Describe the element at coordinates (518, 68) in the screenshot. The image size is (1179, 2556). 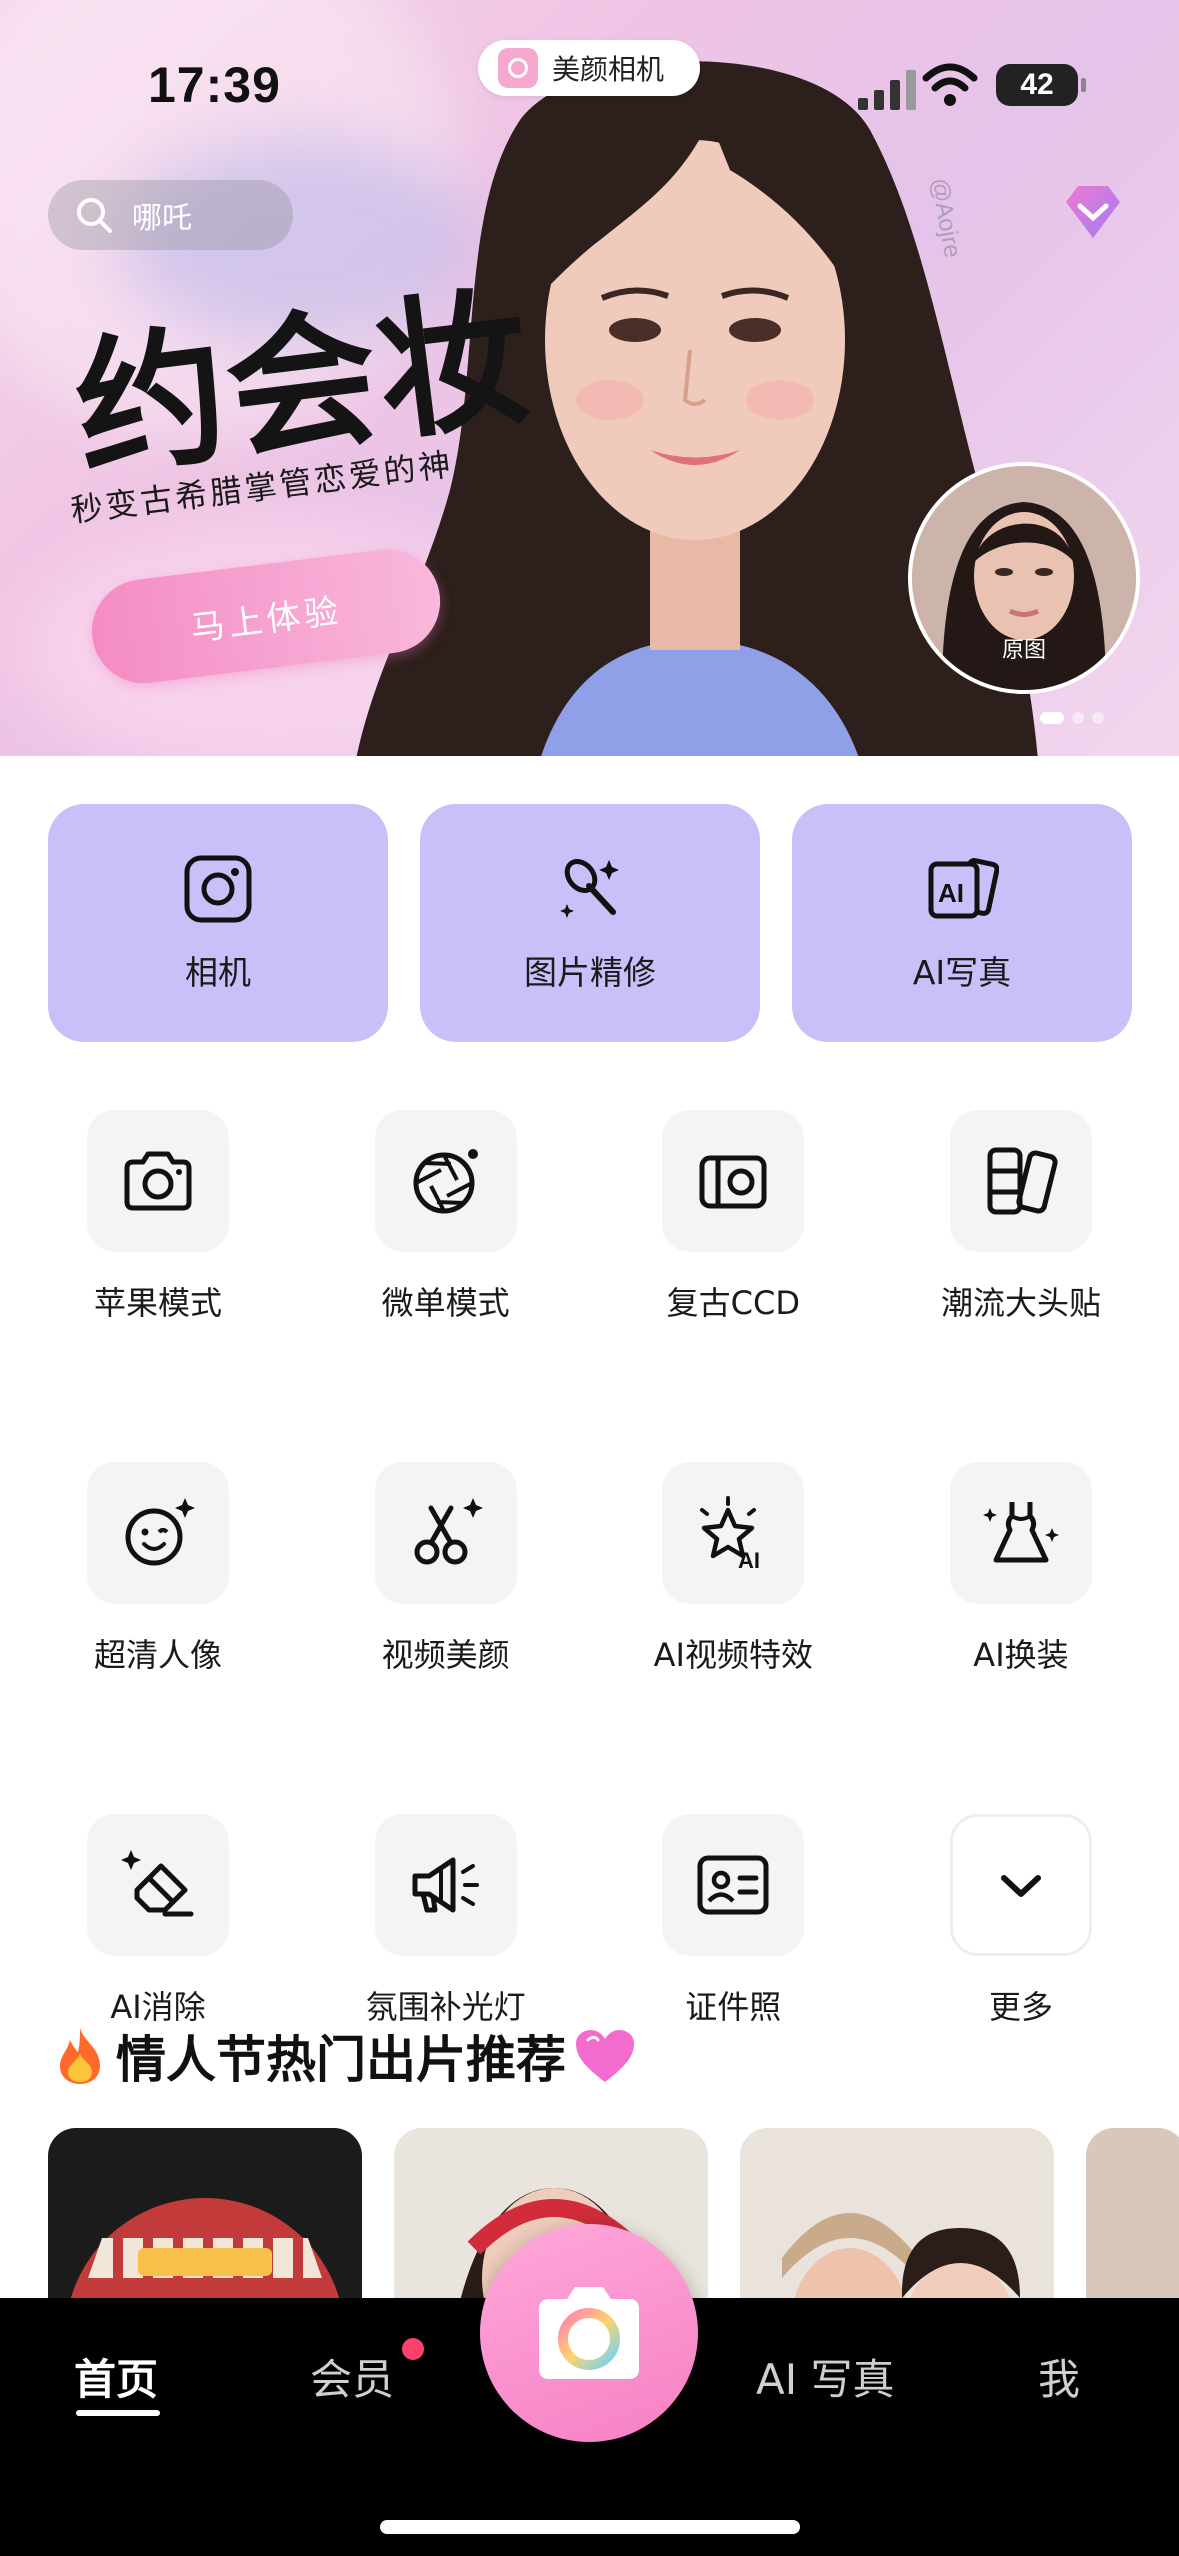
I see `beautycam-icon` at that location.